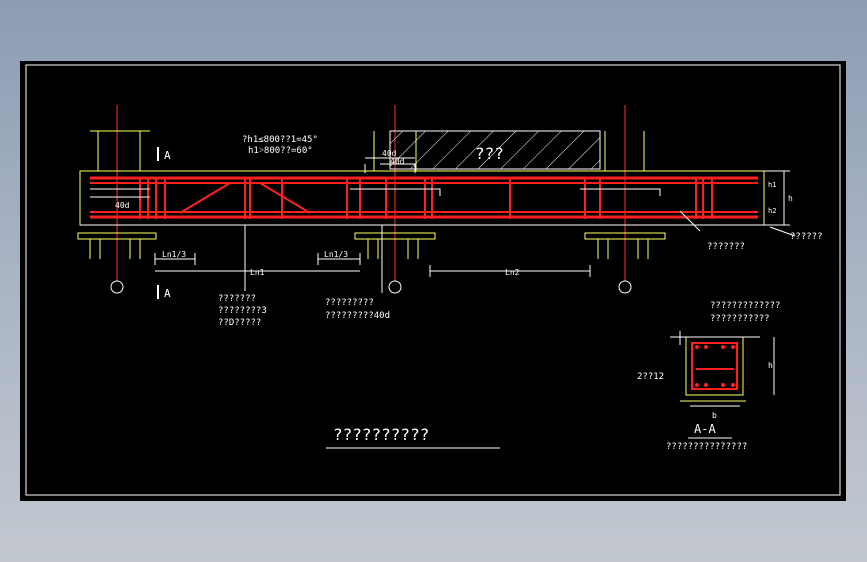  I want to click on section-marker-top: A, so click(164, 154).